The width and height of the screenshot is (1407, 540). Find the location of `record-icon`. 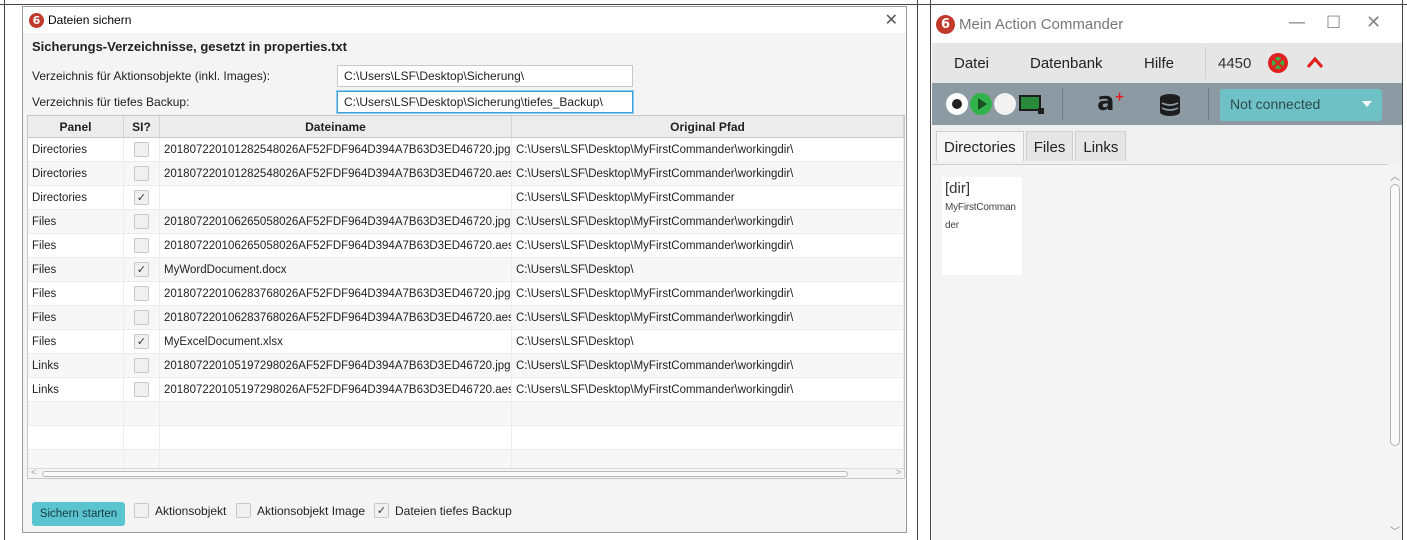

record-icon is located at coordinates (957, 104).